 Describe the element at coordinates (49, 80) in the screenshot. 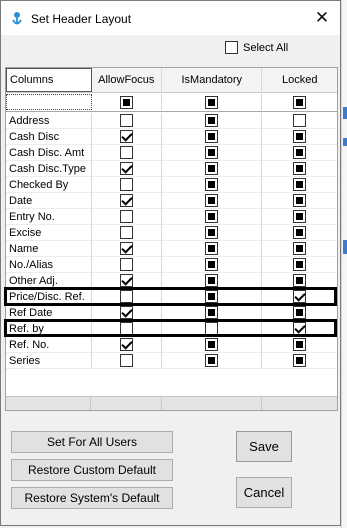

I see `column-header-columns: Columns` at that location.